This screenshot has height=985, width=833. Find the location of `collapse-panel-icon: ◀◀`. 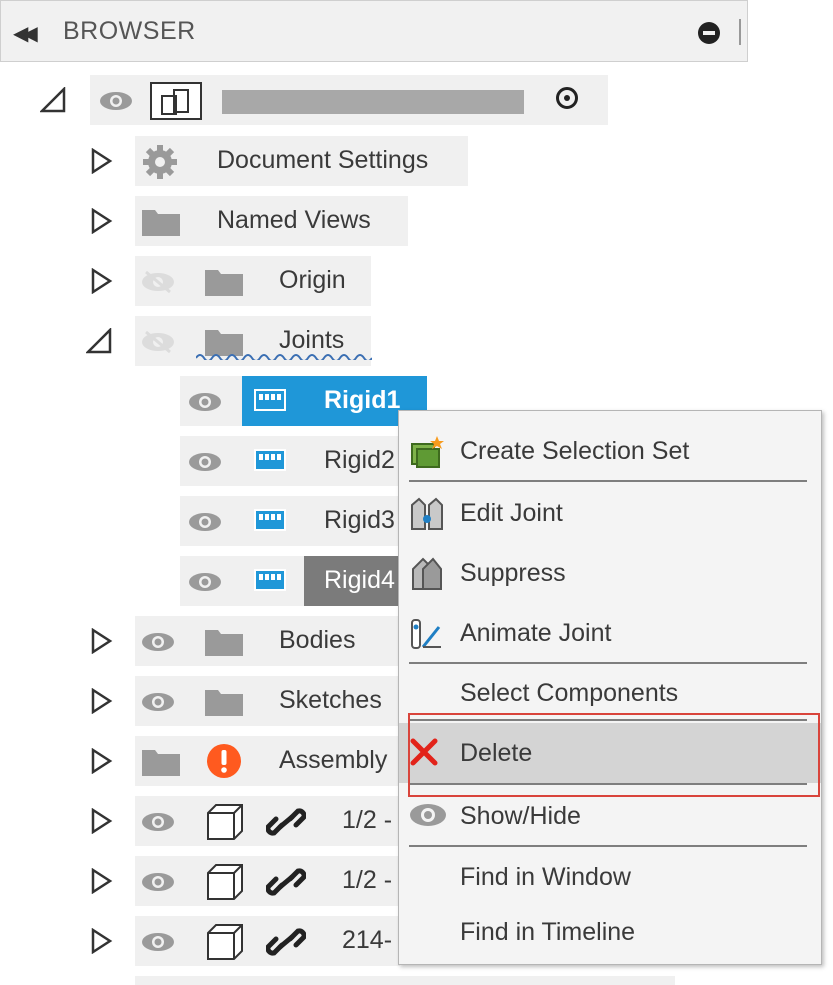

collapse-panel-icon: ◀◀ is located at coordinates (25, 33).